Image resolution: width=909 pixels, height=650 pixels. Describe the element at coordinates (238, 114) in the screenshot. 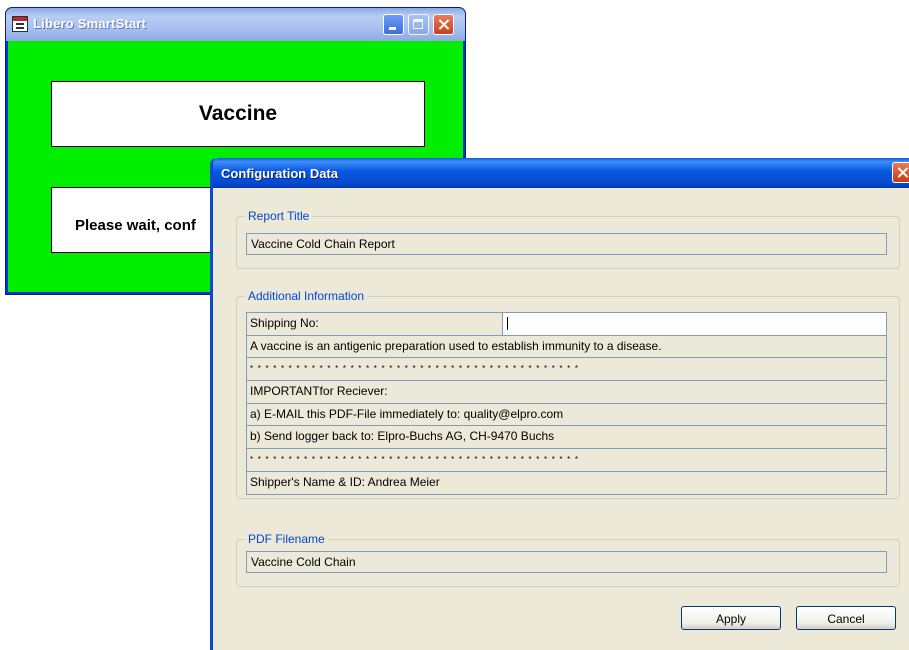

I see `product-label: Vaccine` at that location.